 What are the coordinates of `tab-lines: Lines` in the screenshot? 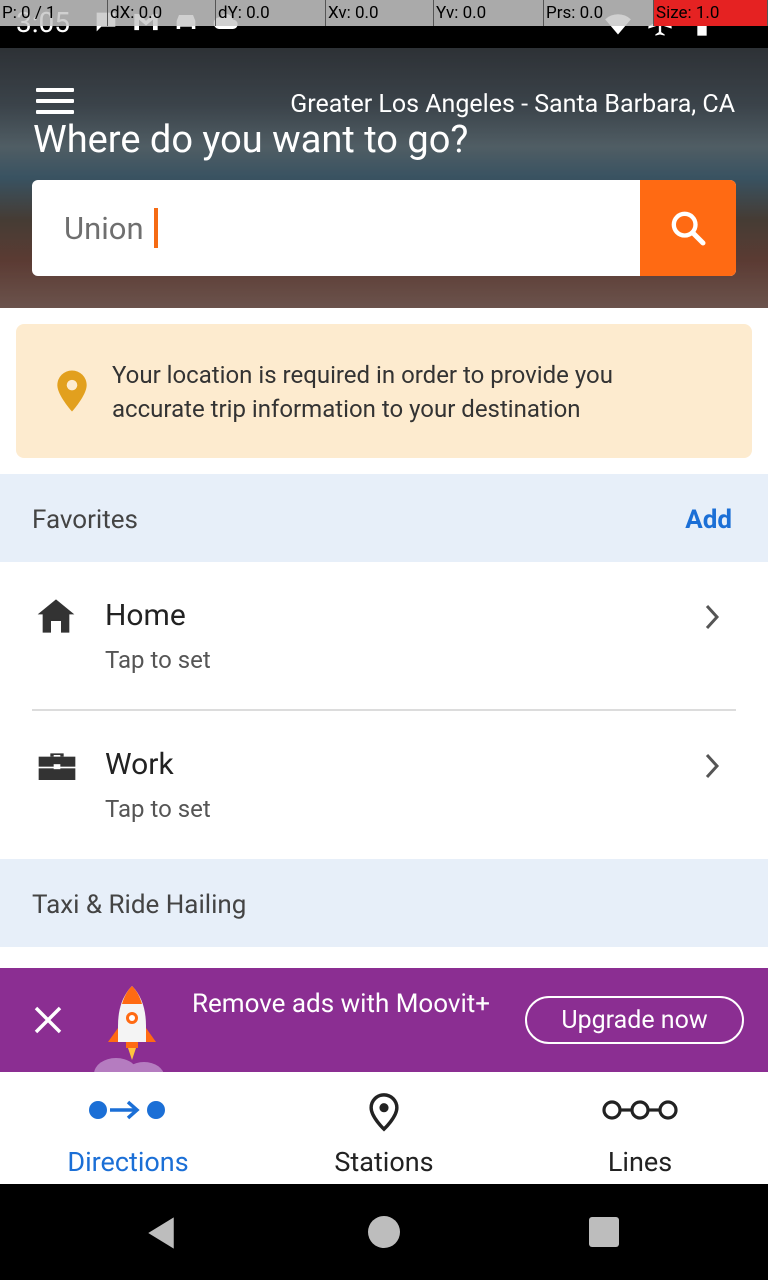 It's located at (640, 1128).